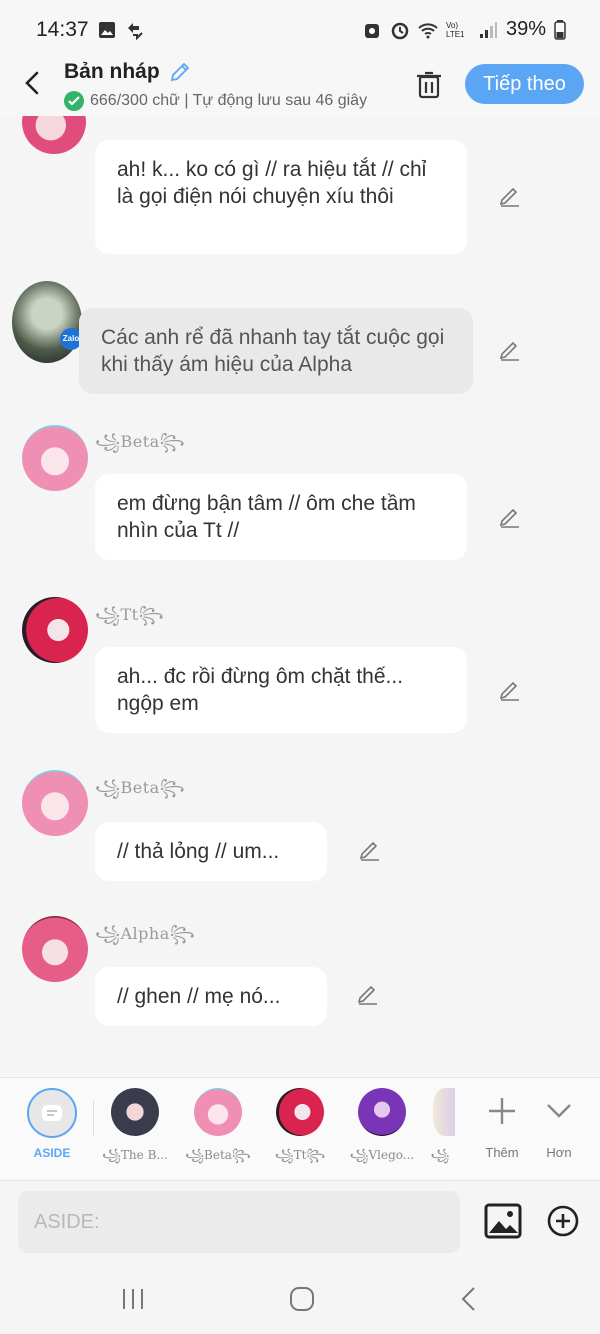  I want to click on character-label: ꧁, so click(440, 1155).